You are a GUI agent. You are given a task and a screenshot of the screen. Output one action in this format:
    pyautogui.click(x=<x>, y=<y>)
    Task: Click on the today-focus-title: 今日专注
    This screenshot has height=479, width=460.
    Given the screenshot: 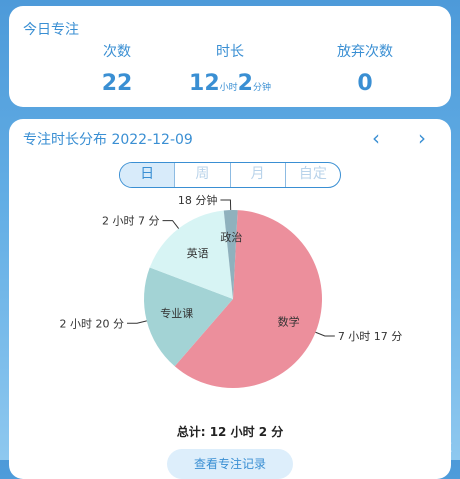 What is the action you would take?
    pyautogui.click(x=51, y=30)
    